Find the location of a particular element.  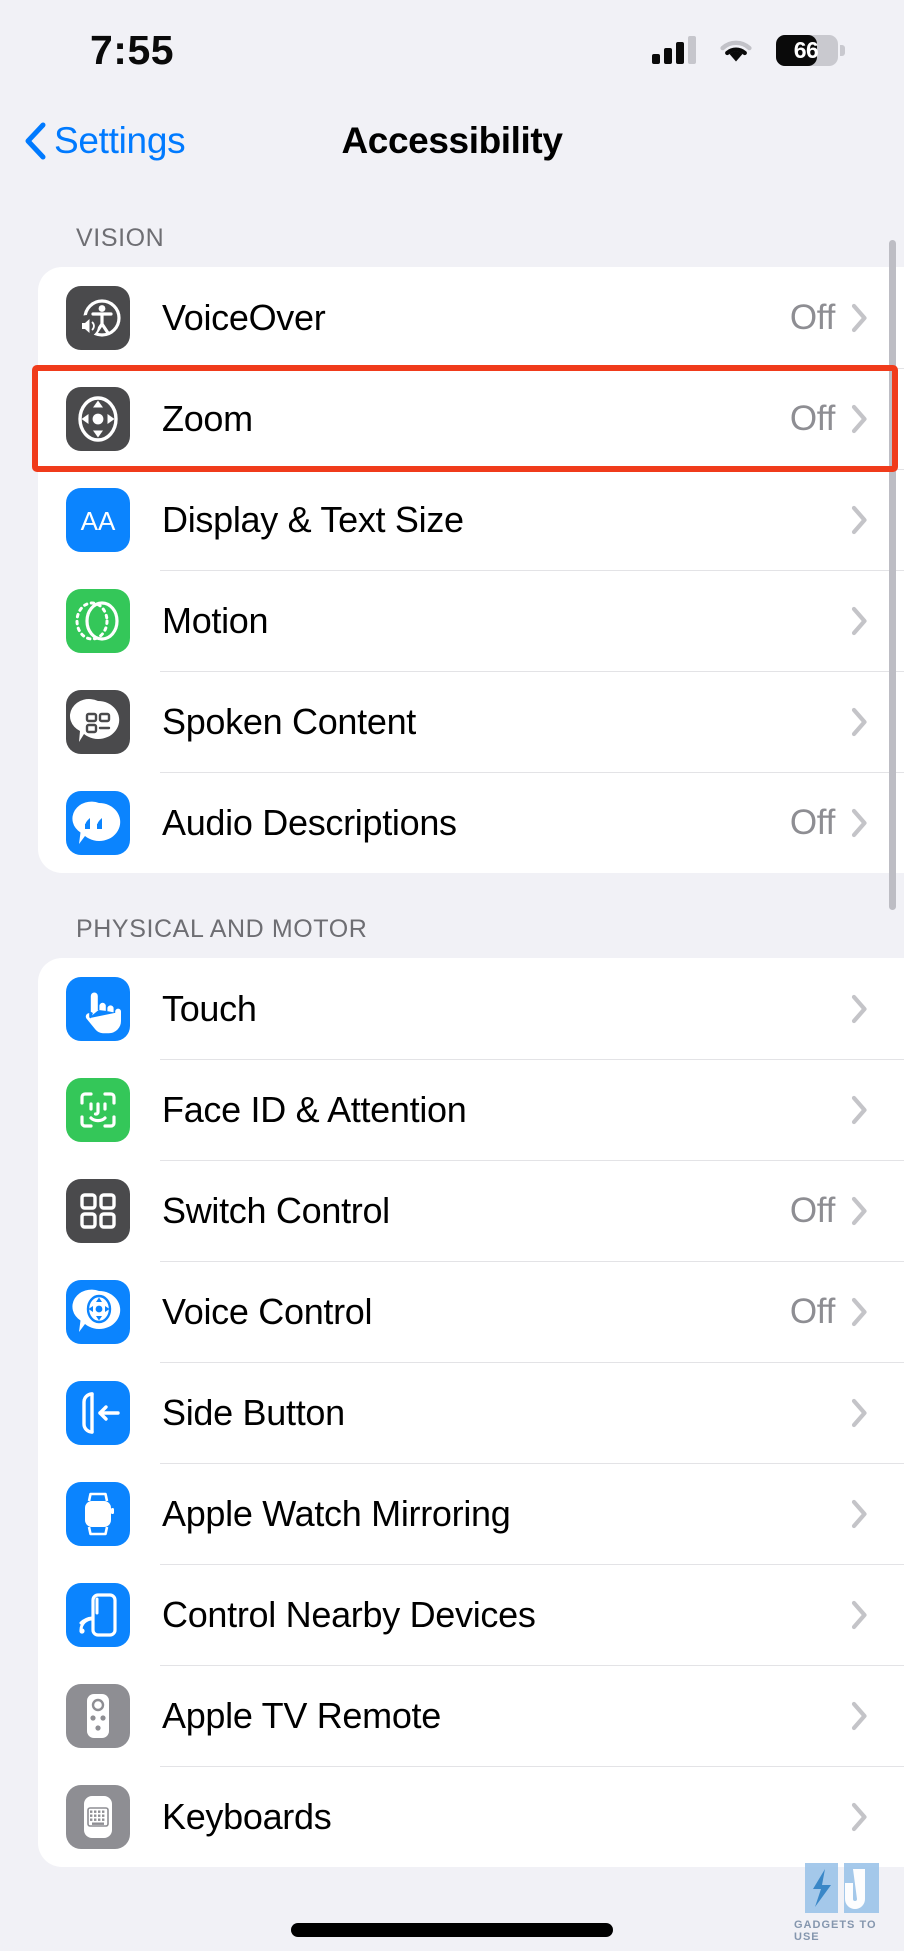

audio-descriptions-icon is located at coordinates (98, 822).